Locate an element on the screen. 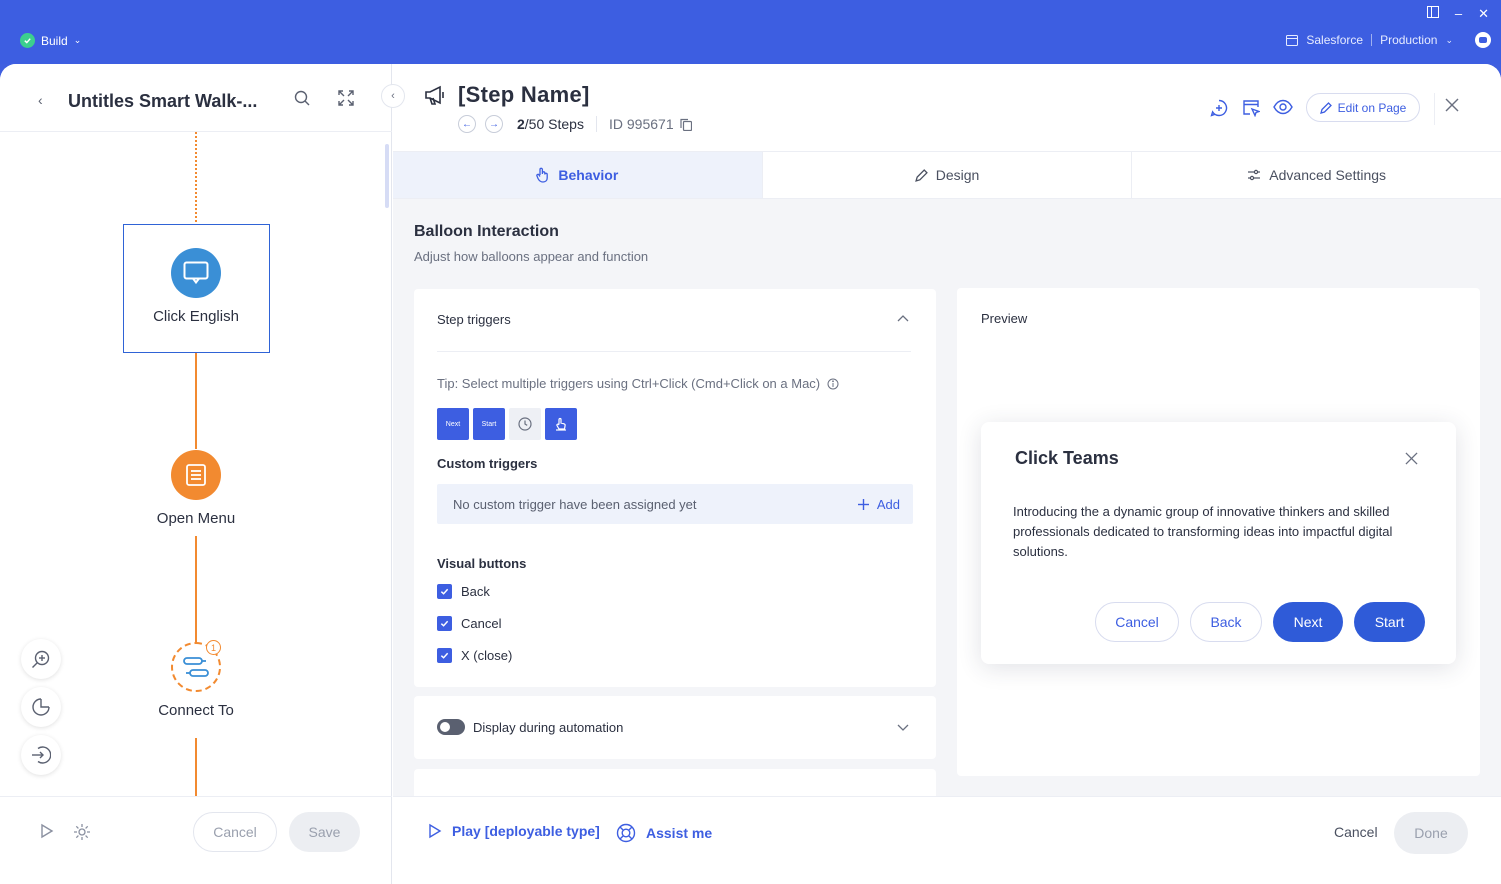  chevron-down-icon is located at coordinates (903, 728).